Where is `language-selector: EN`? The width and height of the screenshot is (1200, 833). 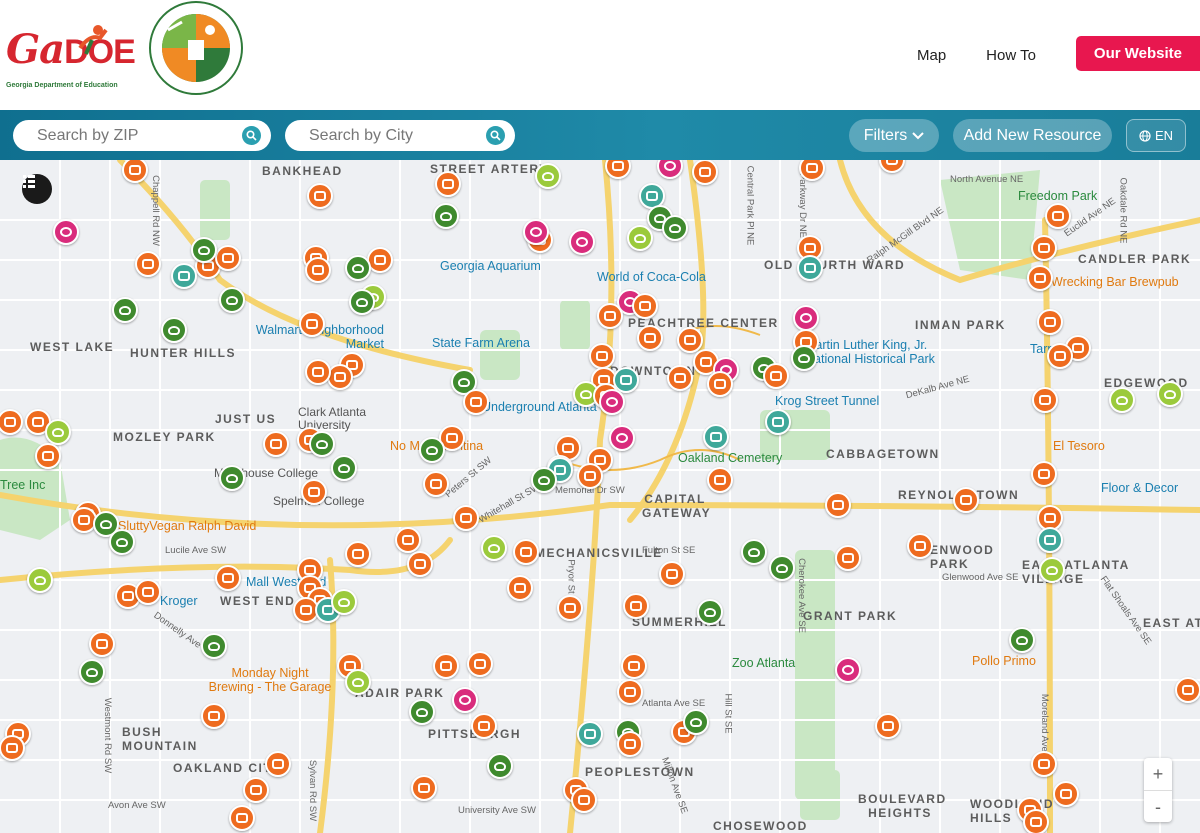 language-selector: EN is located at coordinates (1156, 135).